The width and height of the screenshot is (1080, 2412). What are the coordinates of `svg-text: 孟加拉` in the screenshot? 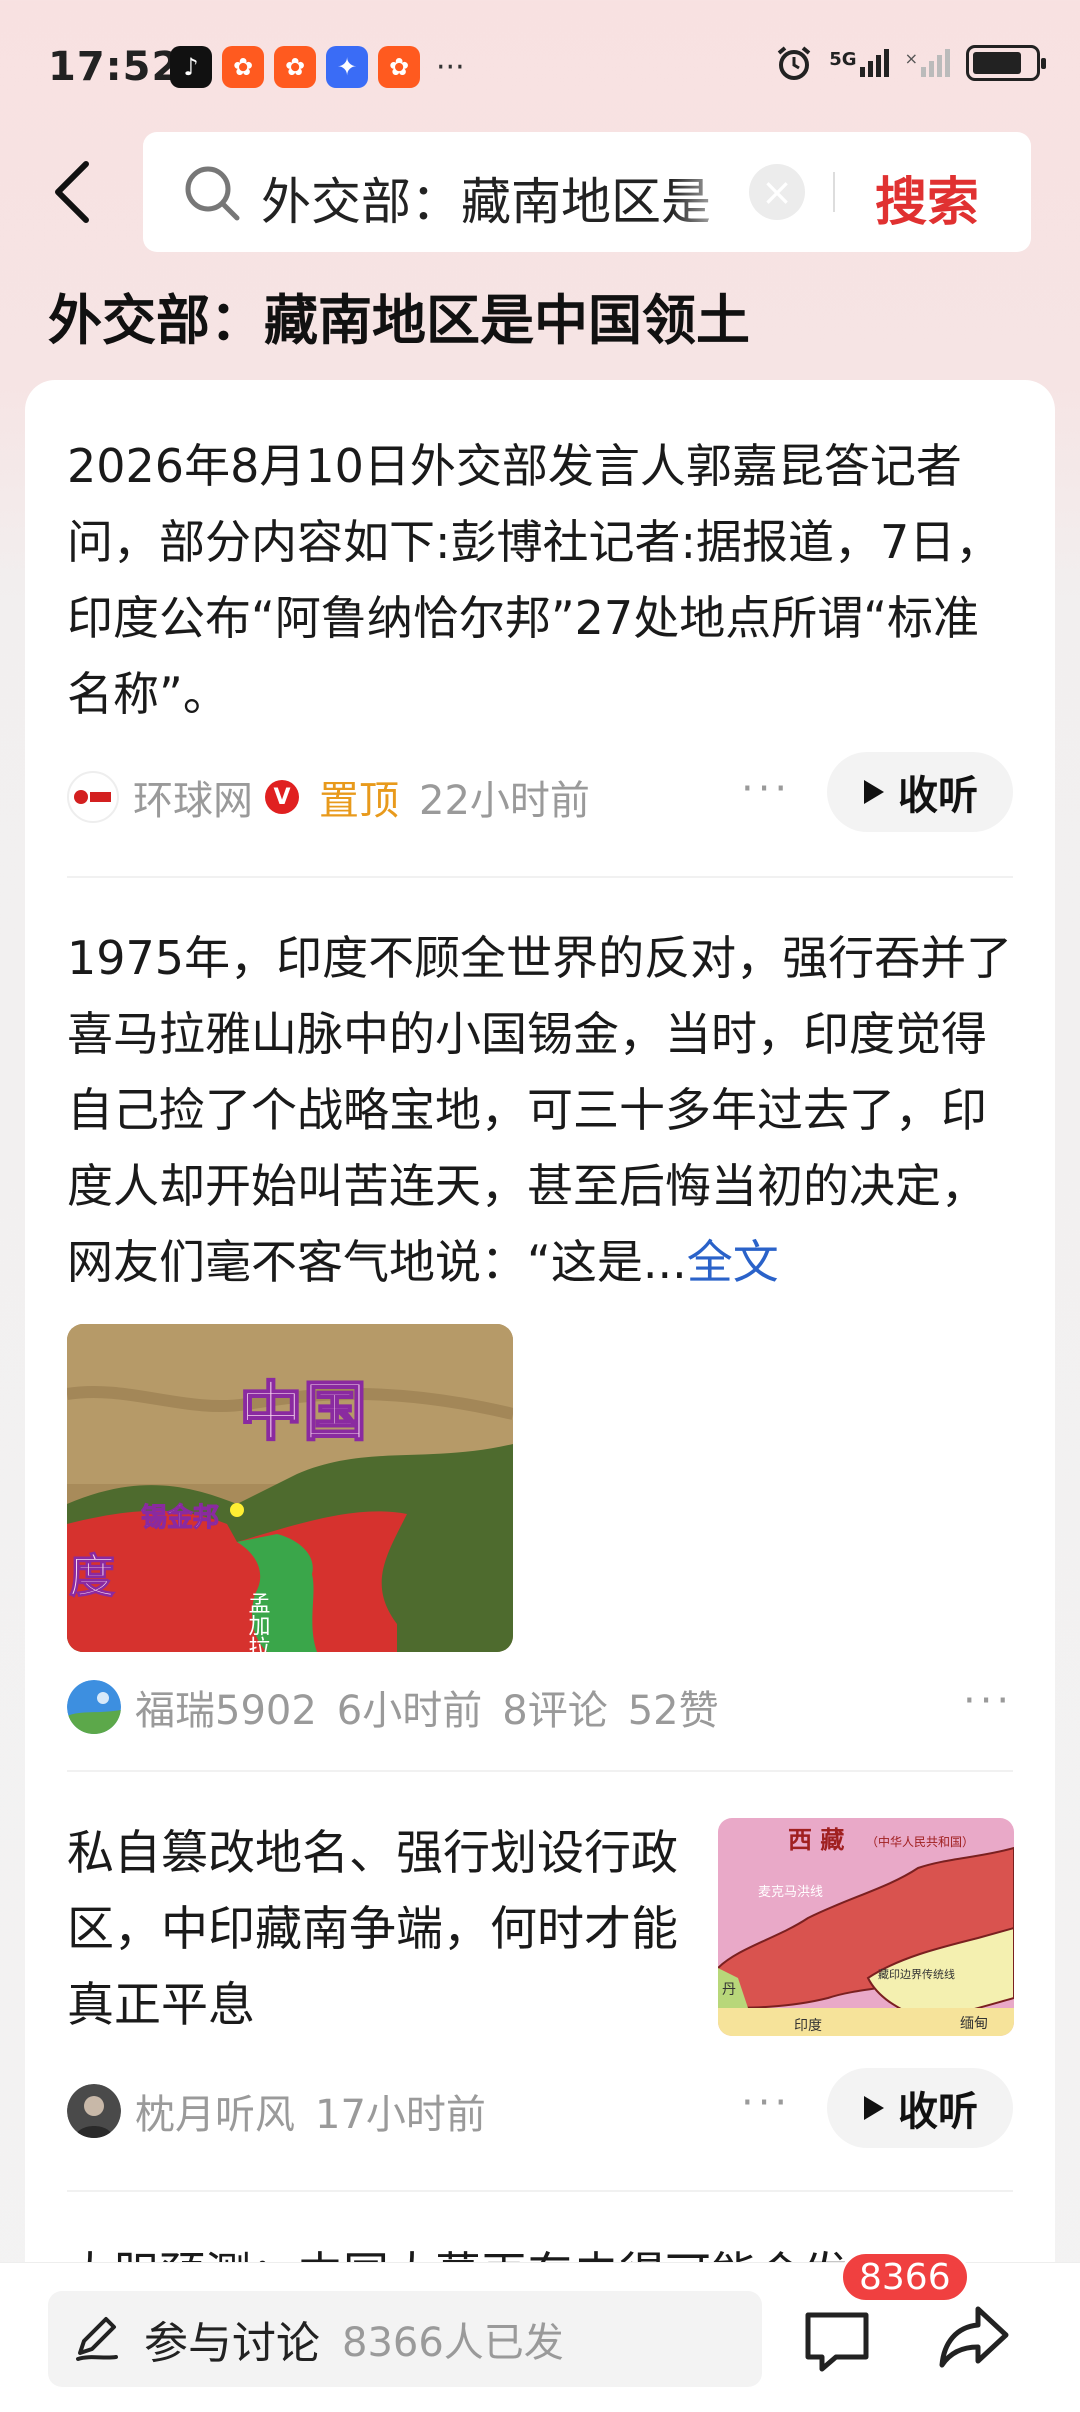 It's located at (258, 1622).